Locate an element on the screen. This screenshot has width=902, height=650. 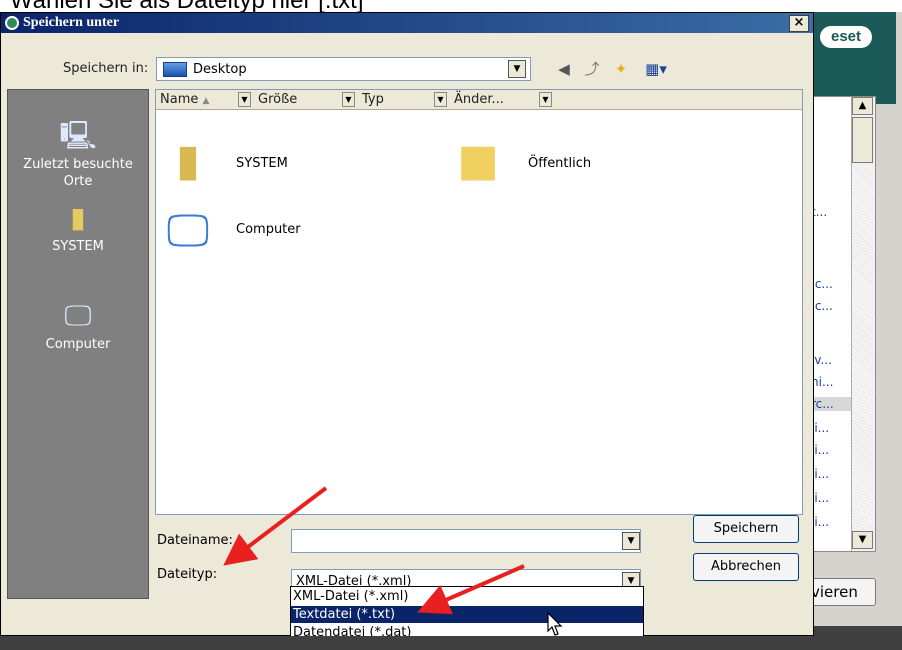
mouse-cursor-icon is located at coordinates (555, 624).